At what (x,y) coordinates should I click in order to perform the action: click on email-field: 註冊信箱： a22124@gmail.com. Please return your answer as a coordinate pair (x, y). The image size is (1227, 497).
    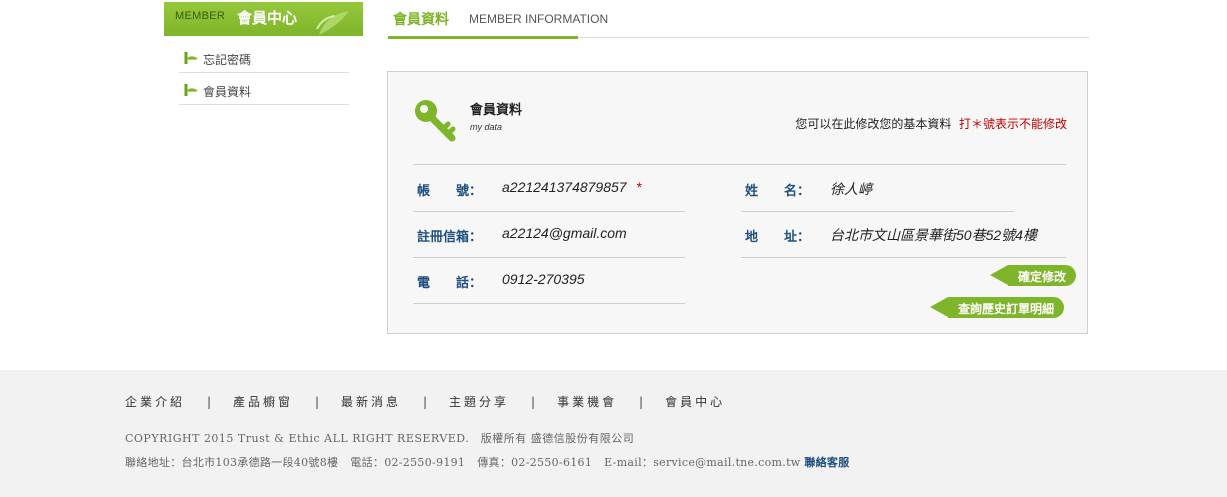
    Looking at the image, I should click on (549, 235).